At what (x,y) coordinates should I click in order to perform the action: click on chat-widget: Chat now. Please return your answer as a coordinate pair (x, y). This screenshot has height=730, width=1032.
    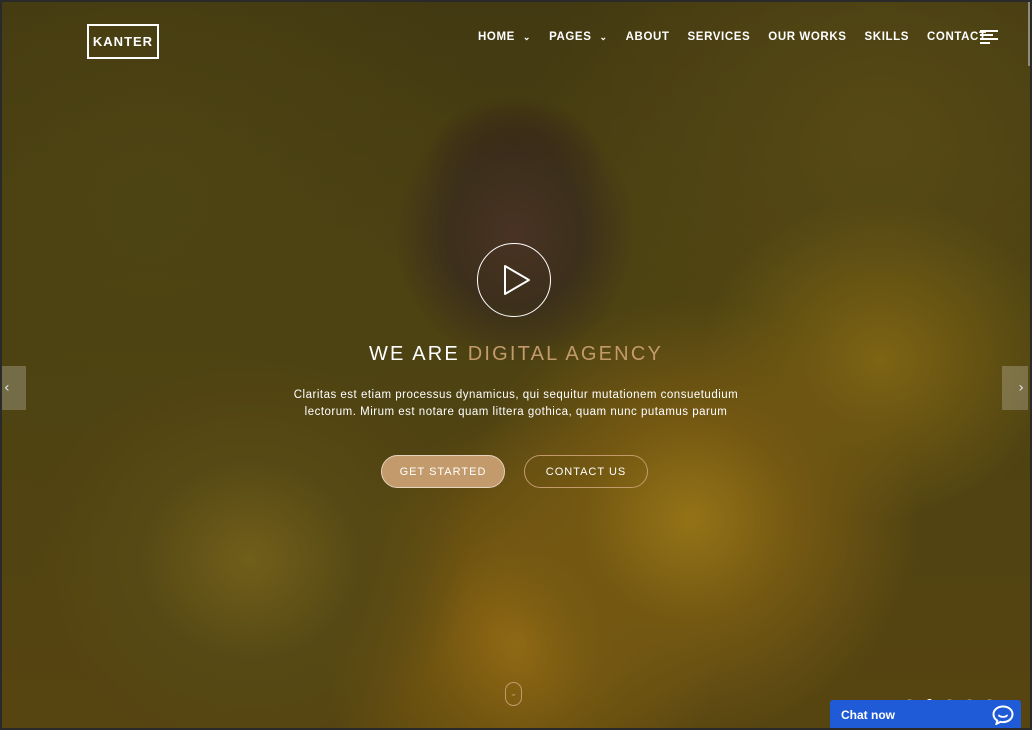
    Looking at the image, I should click on (925, 715).